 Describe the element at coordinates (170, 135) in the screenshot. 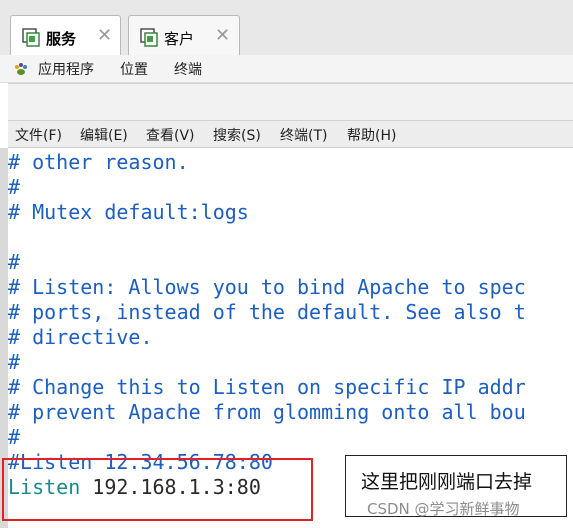

I see `menu-view: 查看(V)` at that location.